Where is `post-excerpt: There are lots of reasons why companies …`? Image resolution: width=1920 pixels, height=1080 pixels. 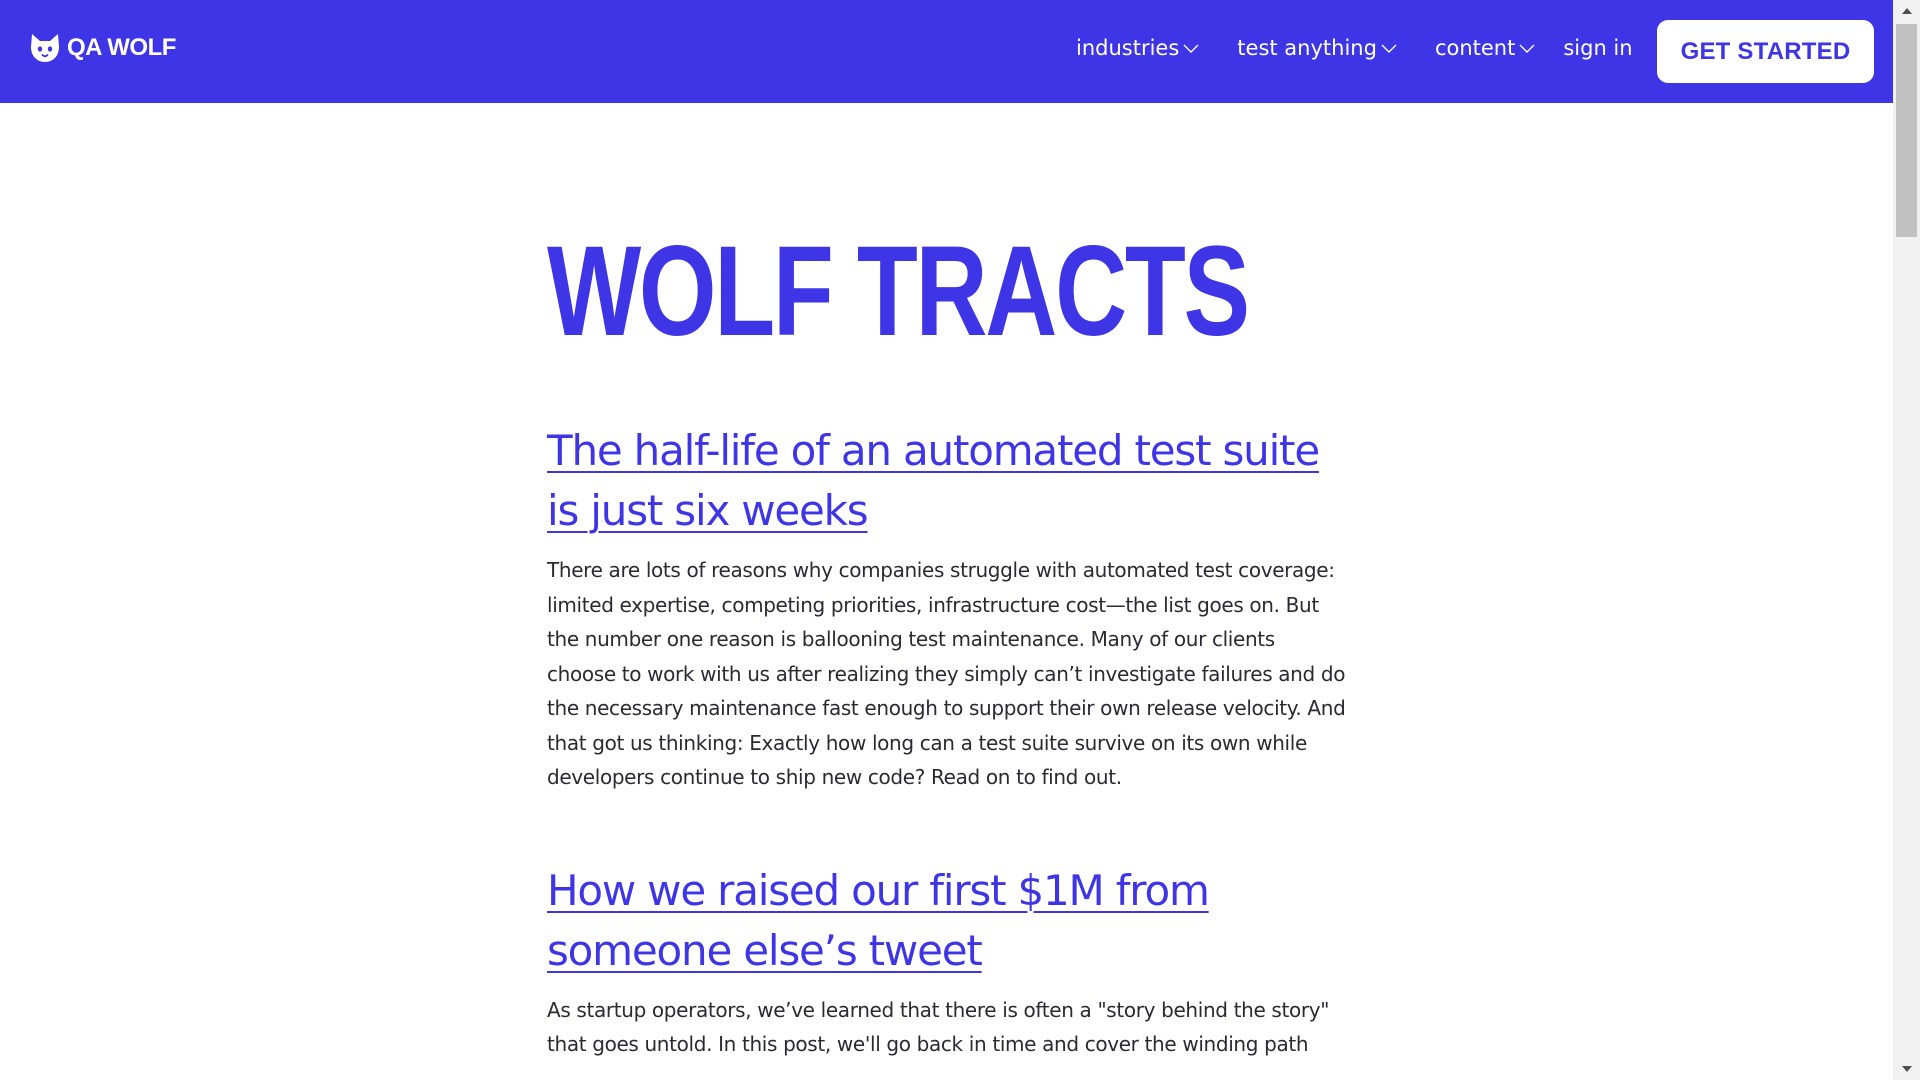
post-excerpt: There are lots of reasons why companies … is located at coordinates (946, 673).